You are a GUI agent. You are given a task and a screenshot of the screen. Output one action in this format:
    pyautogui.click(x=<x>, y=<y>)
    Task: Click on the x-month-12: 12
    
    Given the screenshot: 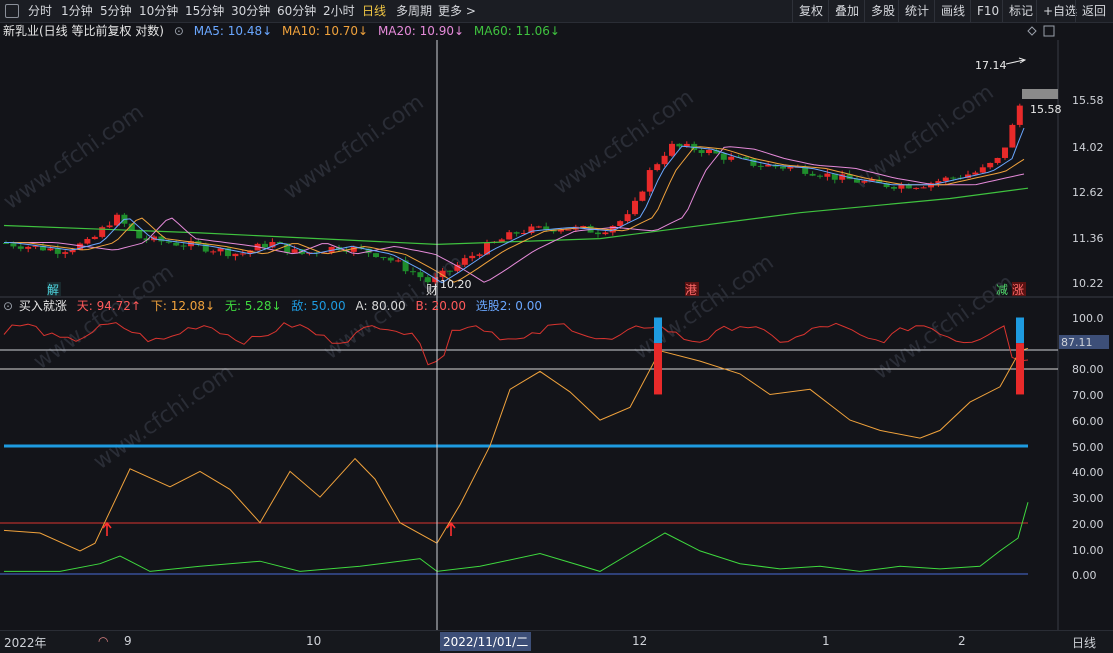 What is the action you would take?
    pyautogui.click(x=640, y=641)
    